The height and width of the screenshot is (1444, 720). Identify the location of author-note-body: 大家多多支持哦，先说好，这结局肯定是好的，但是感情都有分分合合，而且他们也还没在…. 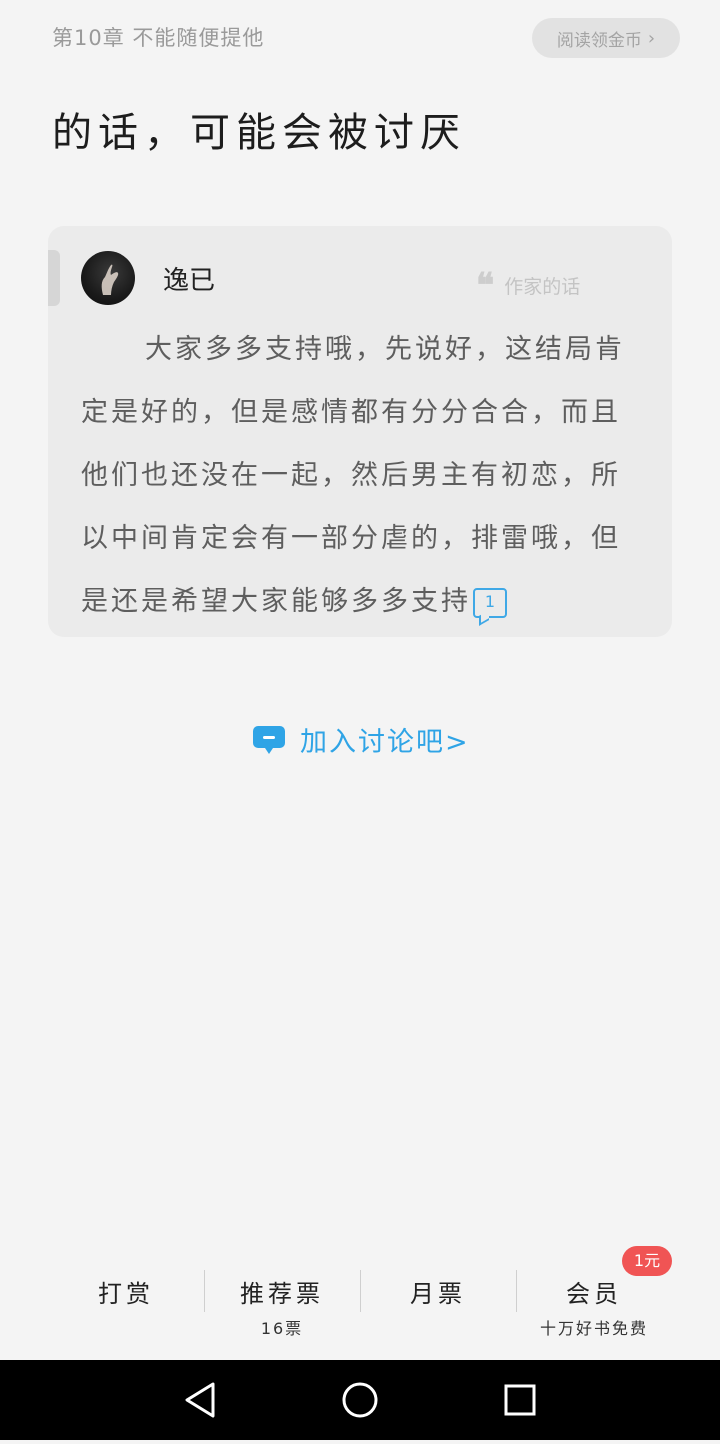
(353, 475).